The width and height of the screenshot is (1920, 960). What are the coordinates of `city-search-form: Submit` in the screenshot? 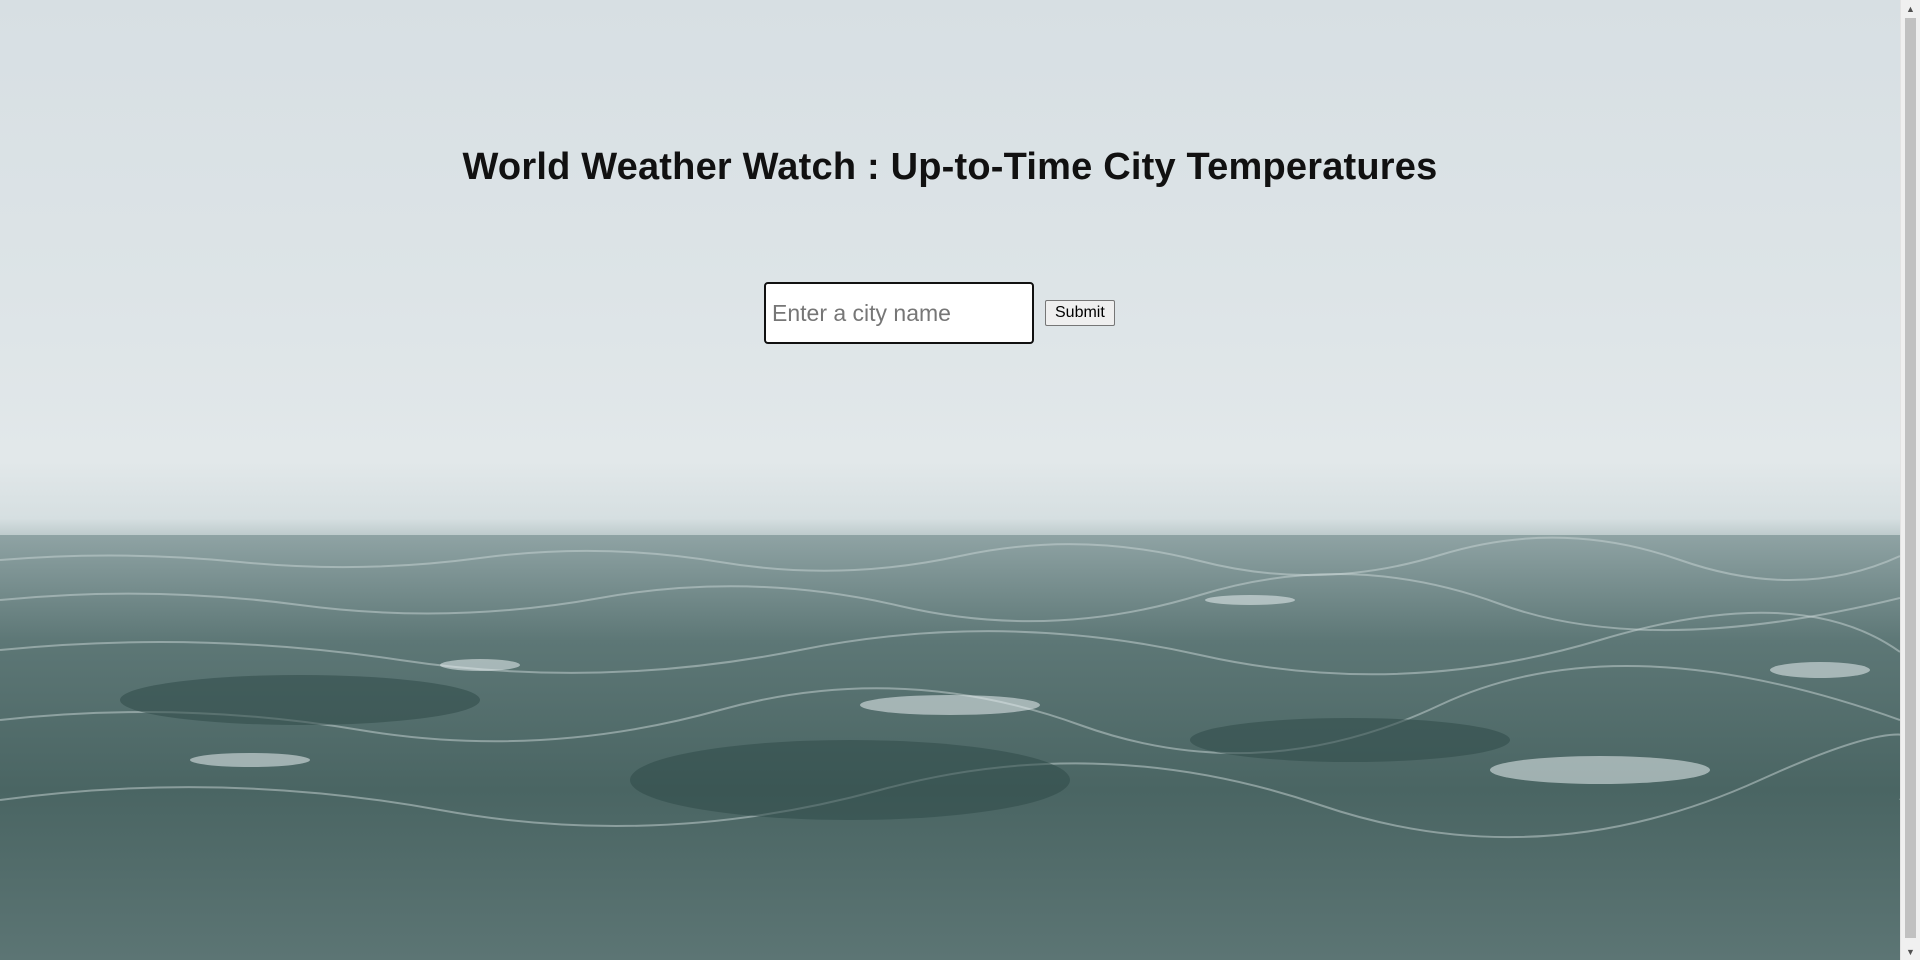 It's located at (939, 313).